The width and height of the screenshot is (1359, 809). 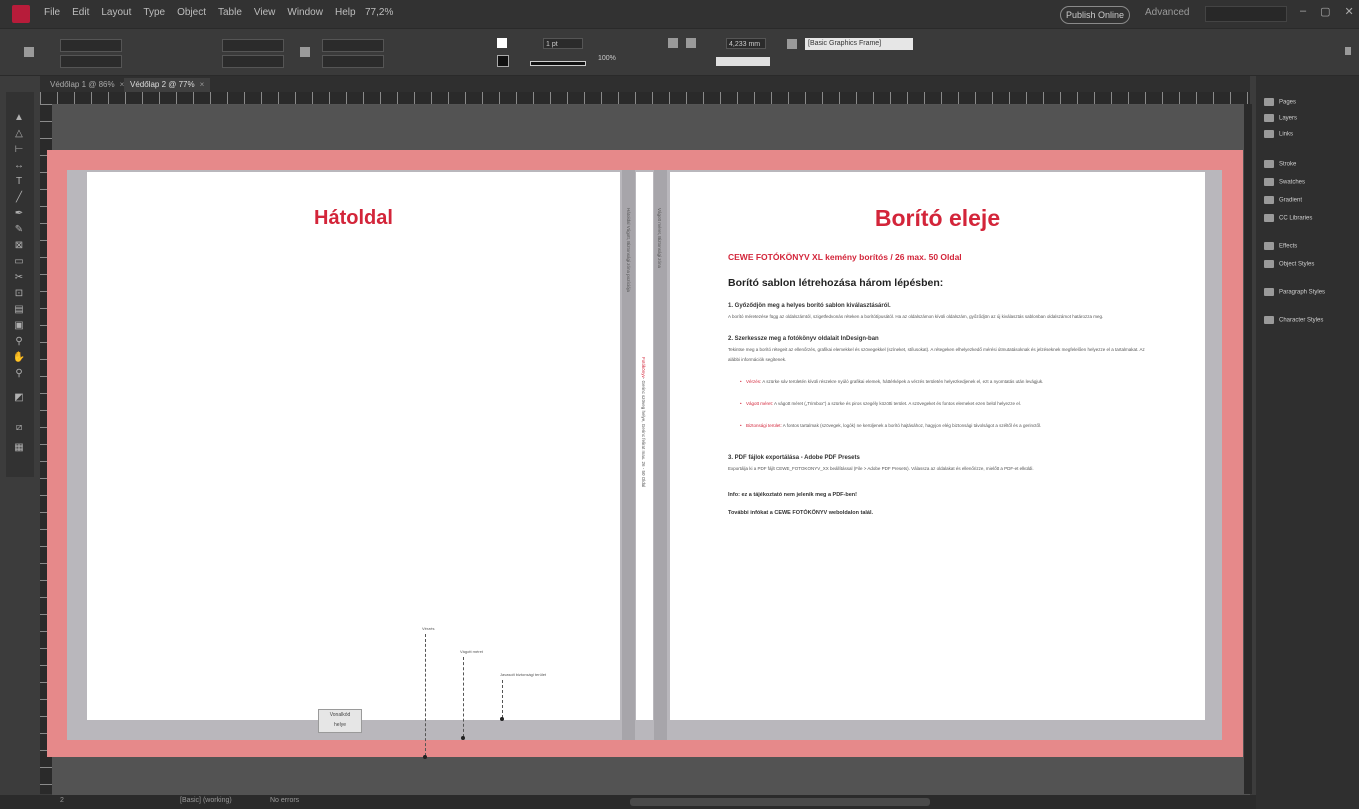 I want to click on panel-cc-libraries: CC Libraries, so click(x=1288, y=218).